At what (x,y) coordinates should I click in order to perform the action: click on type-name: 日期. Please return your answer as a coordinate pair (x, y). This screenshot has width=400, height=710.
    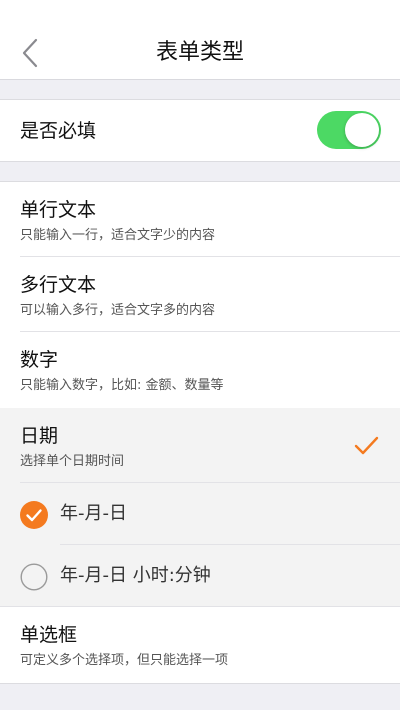
    Looking at the image, I should click on (39, 436).